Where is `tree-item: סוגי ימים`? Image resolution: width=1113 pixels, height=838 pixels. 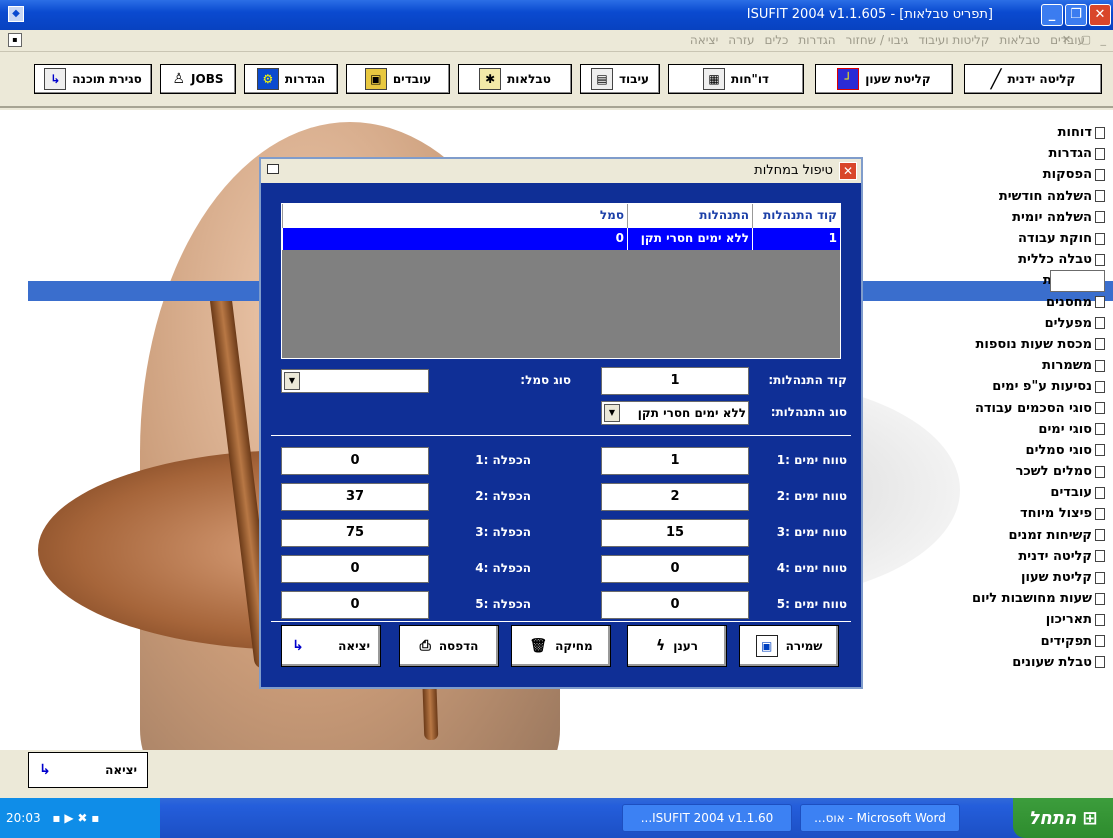 tree-item: סוגי ימים is located at coordinates (1005, 429).